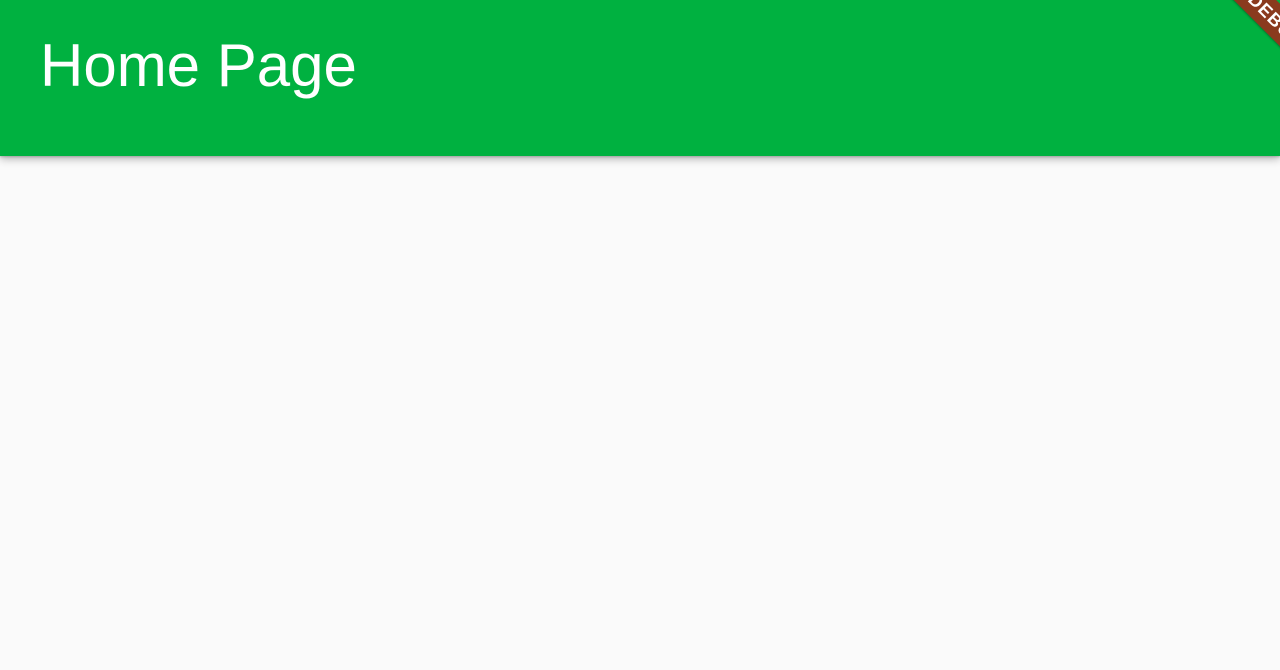 This screenshot has height=670, width=1280. I want to click on page-title: Home Page, so click(198, 65).